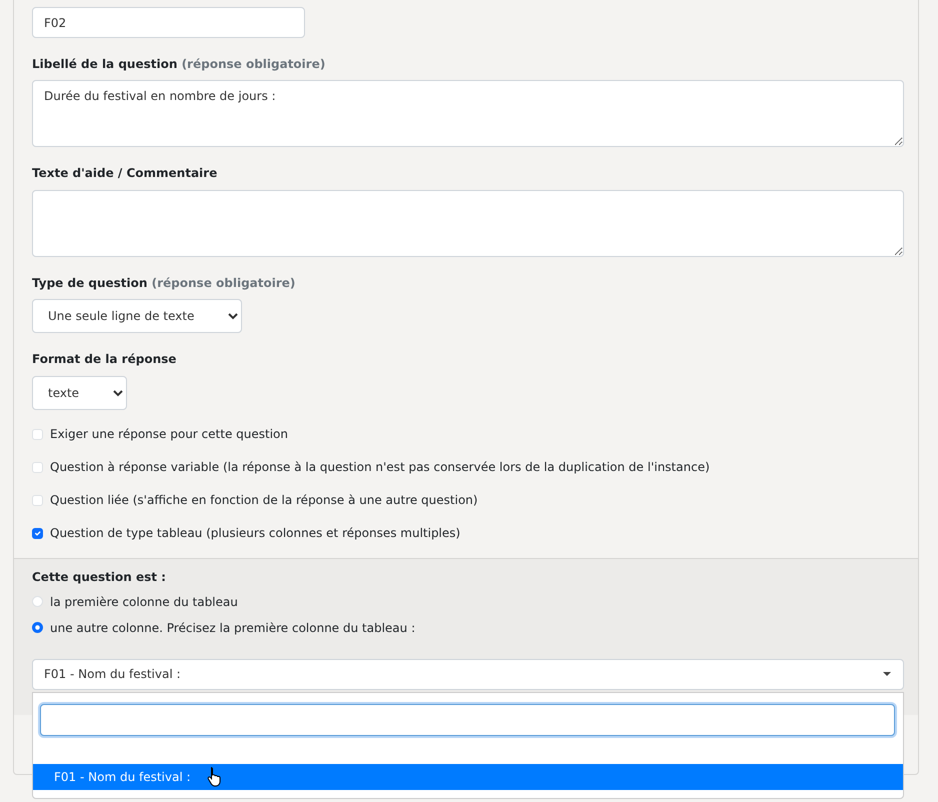  I want to click on field-label: Type de question (réponse obligatoire), so click(164, 283).